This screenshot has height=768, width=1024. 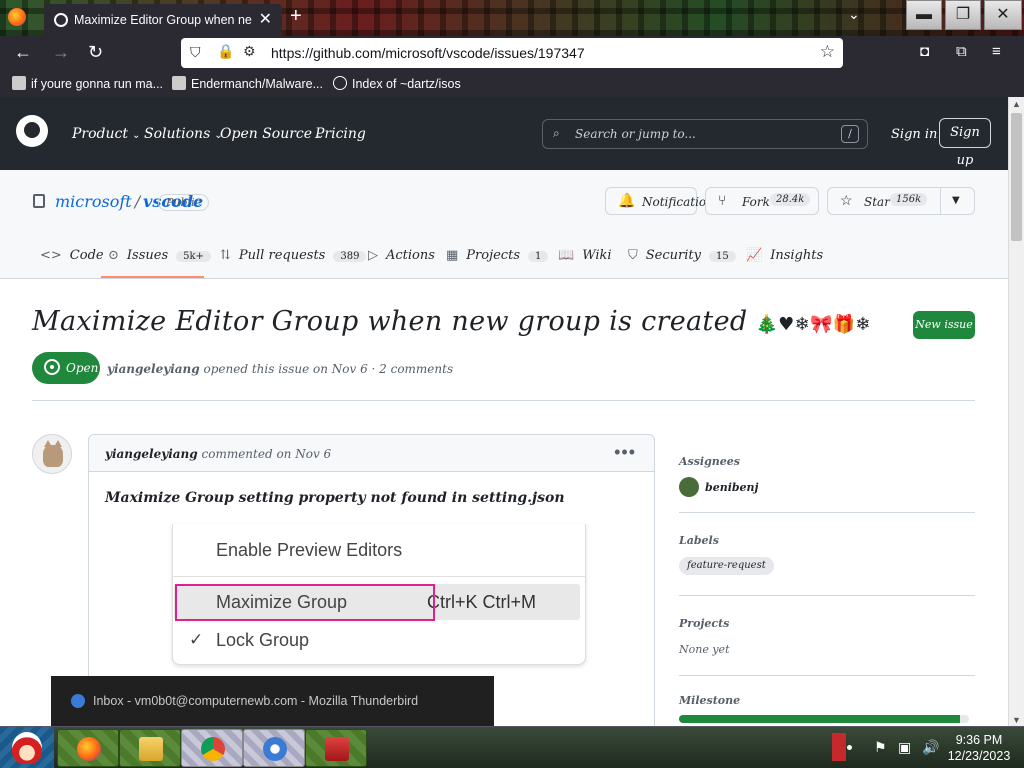 I want to click on pocket-icon: ◘, so click(x=924, y=51).